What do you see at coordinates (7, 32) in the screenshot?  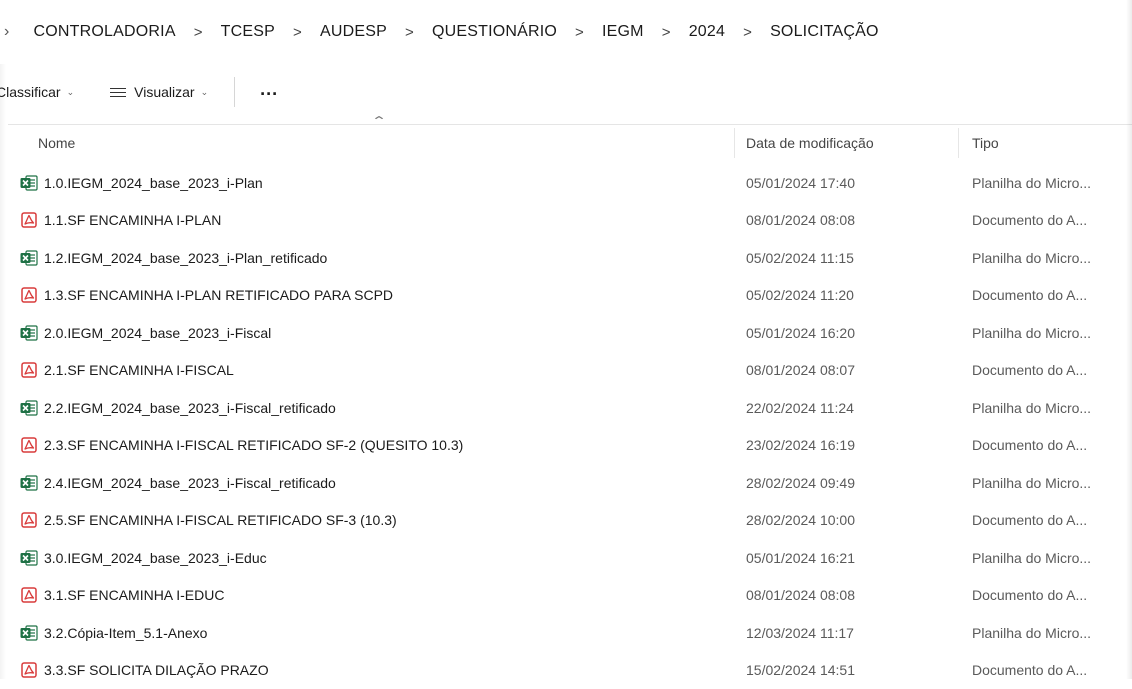 I see `breadcrumb-expand-chevron-icon: ›` at bounding box center [7, 32].